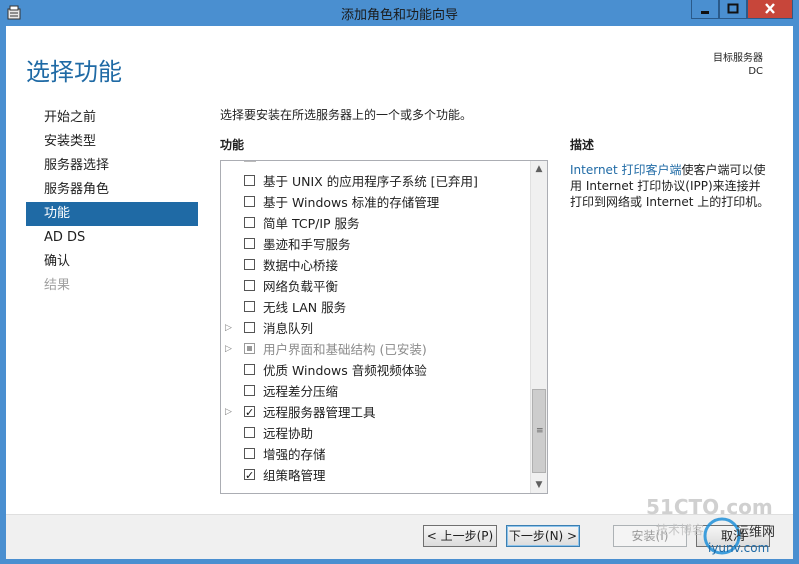 This screenshot has width=799, height=564. What do you see at coordinates (539, 169) in the screenshot?
I see `scroll-up-arrow-icon: ▲` at bounding box center [539, 169].